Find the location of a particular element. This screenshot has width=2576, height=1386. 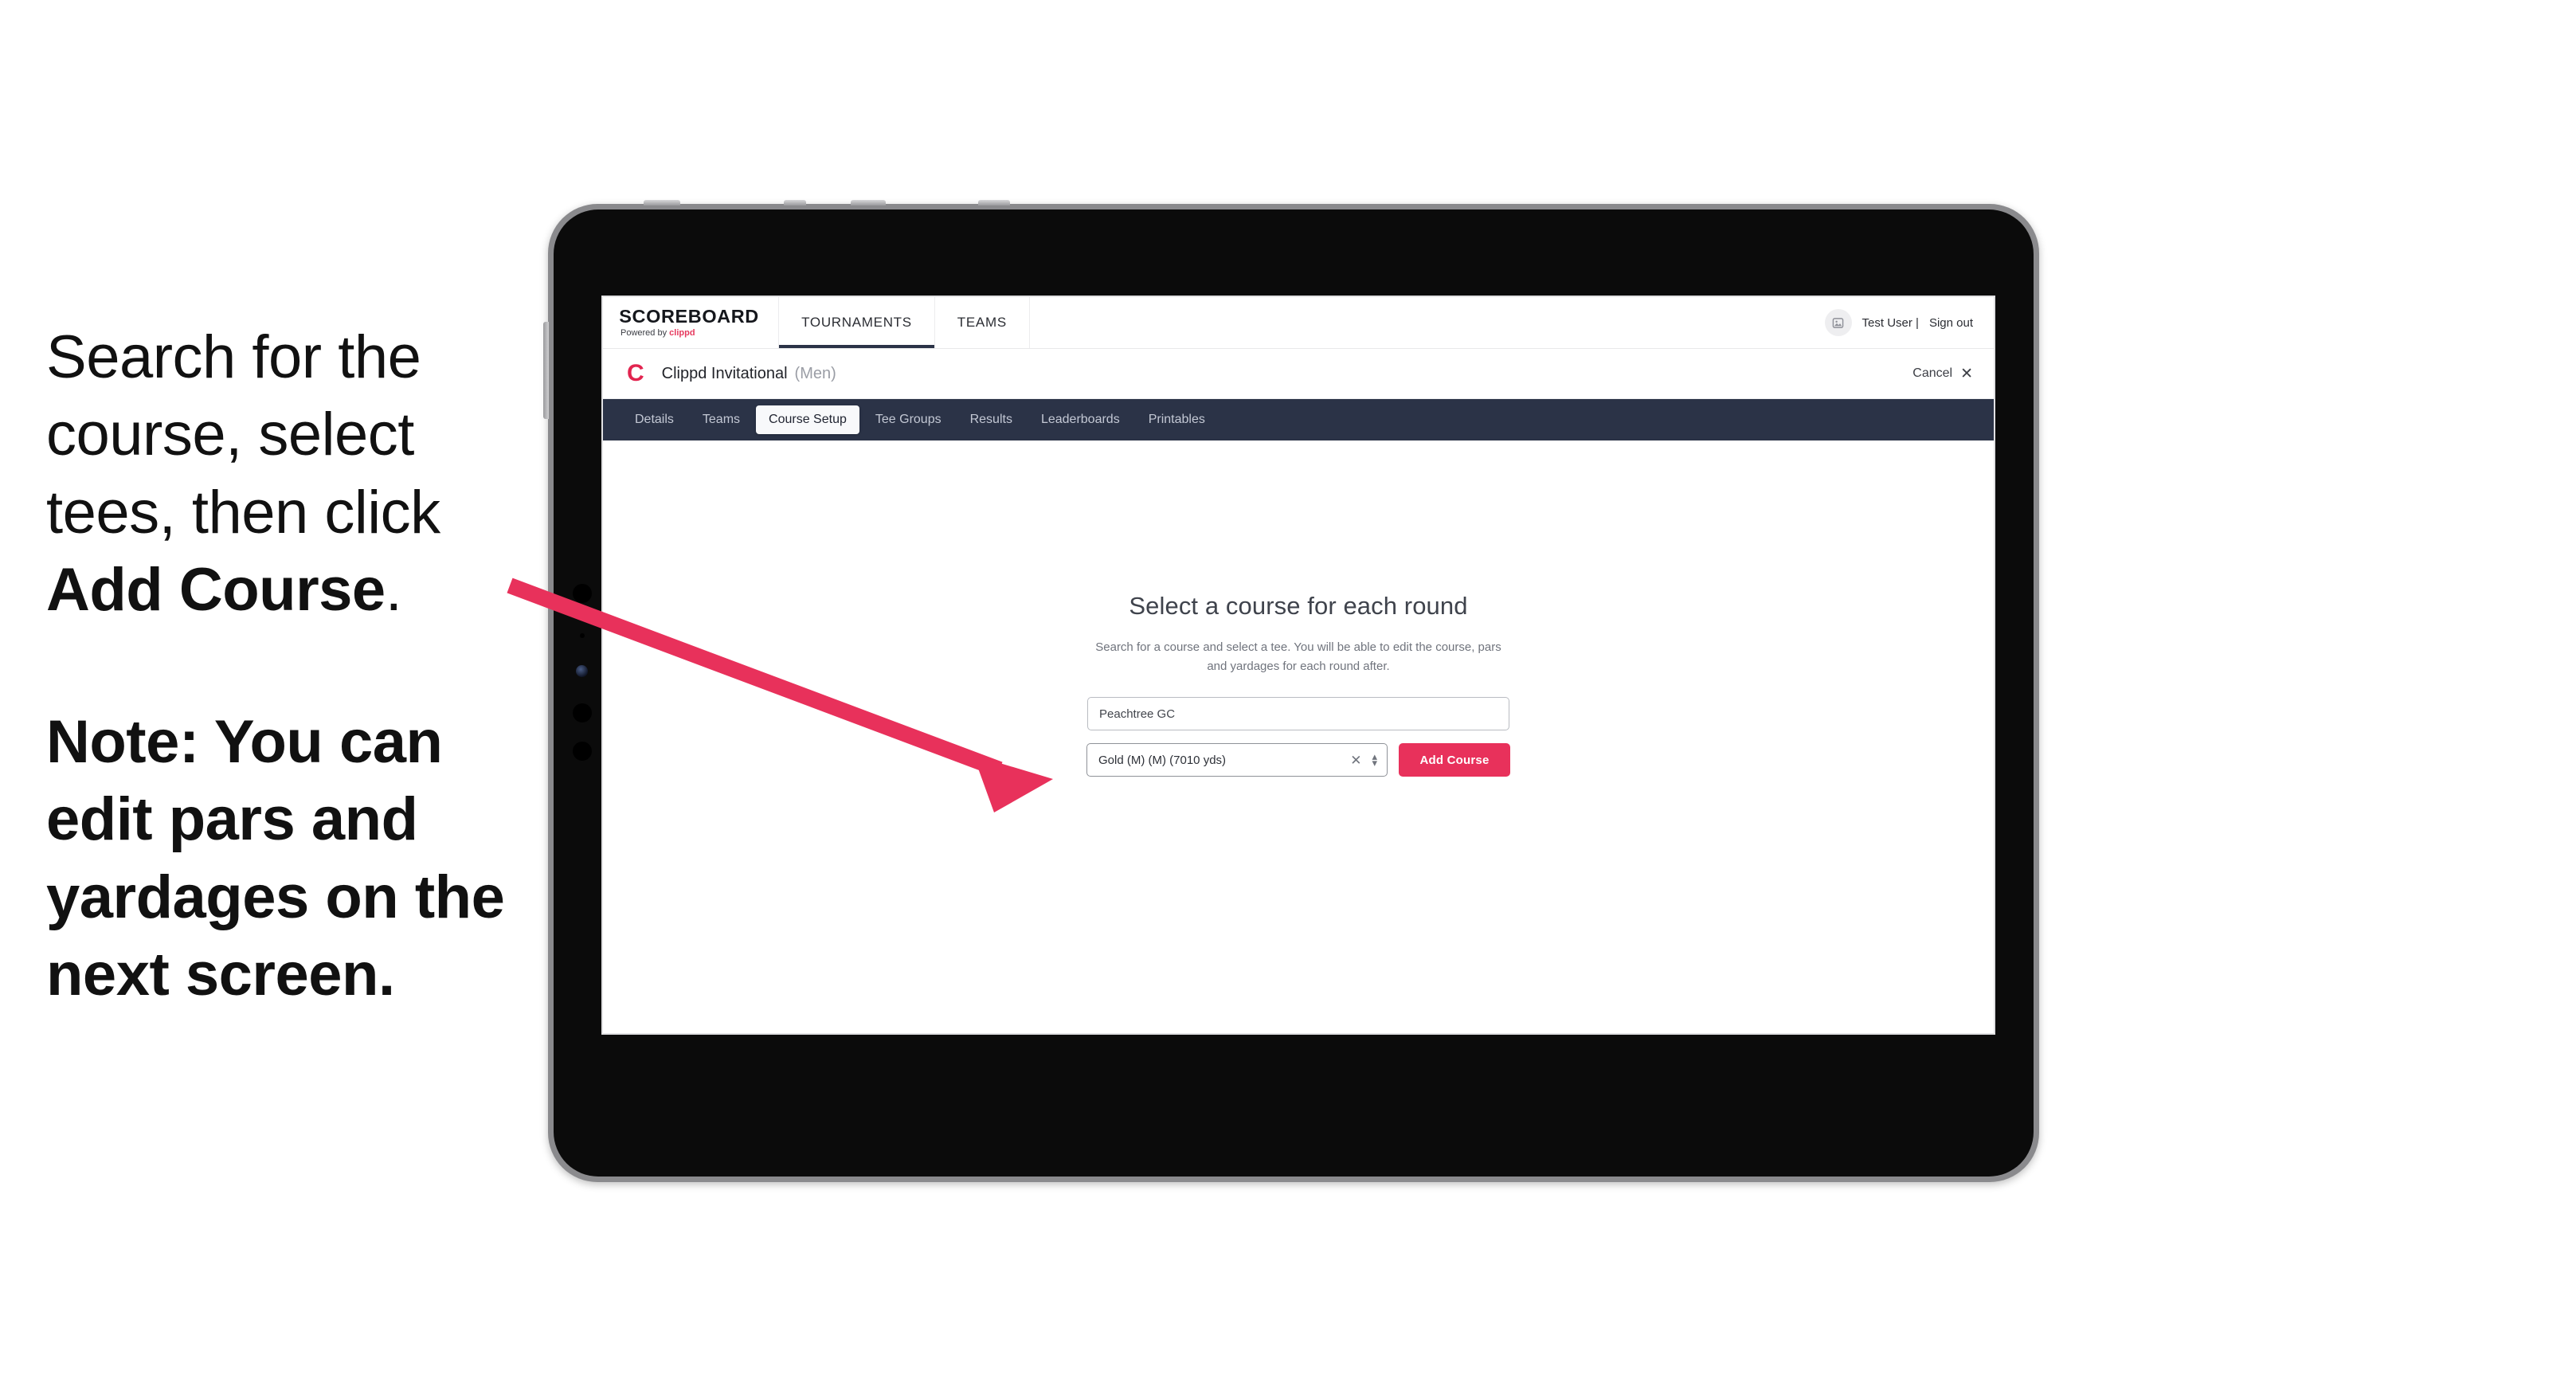

cancel-button: Cancel ✕ is located at coordinates (1942, 374).